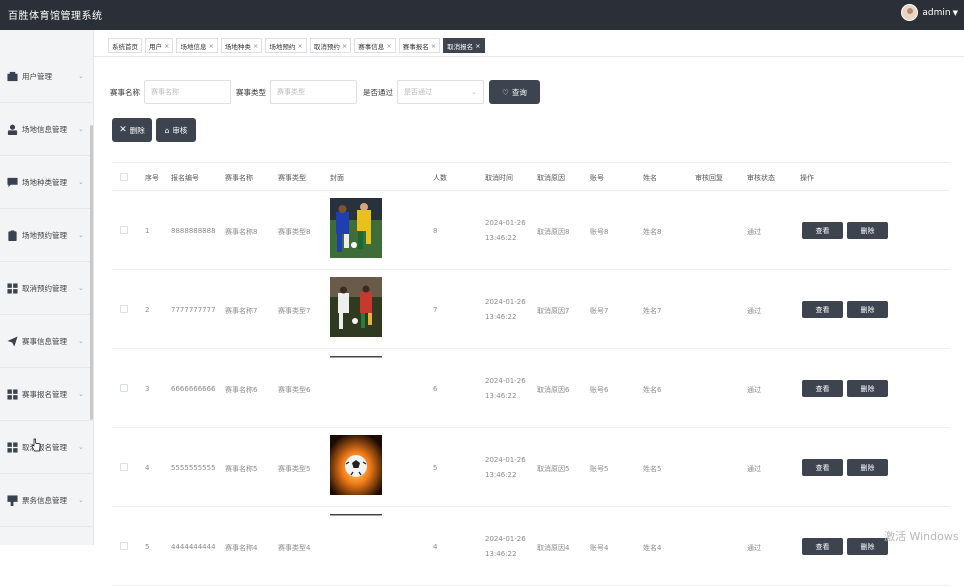 The image size is (964, 586). I want to click on hand-cursor-icon, so click(36, 445).